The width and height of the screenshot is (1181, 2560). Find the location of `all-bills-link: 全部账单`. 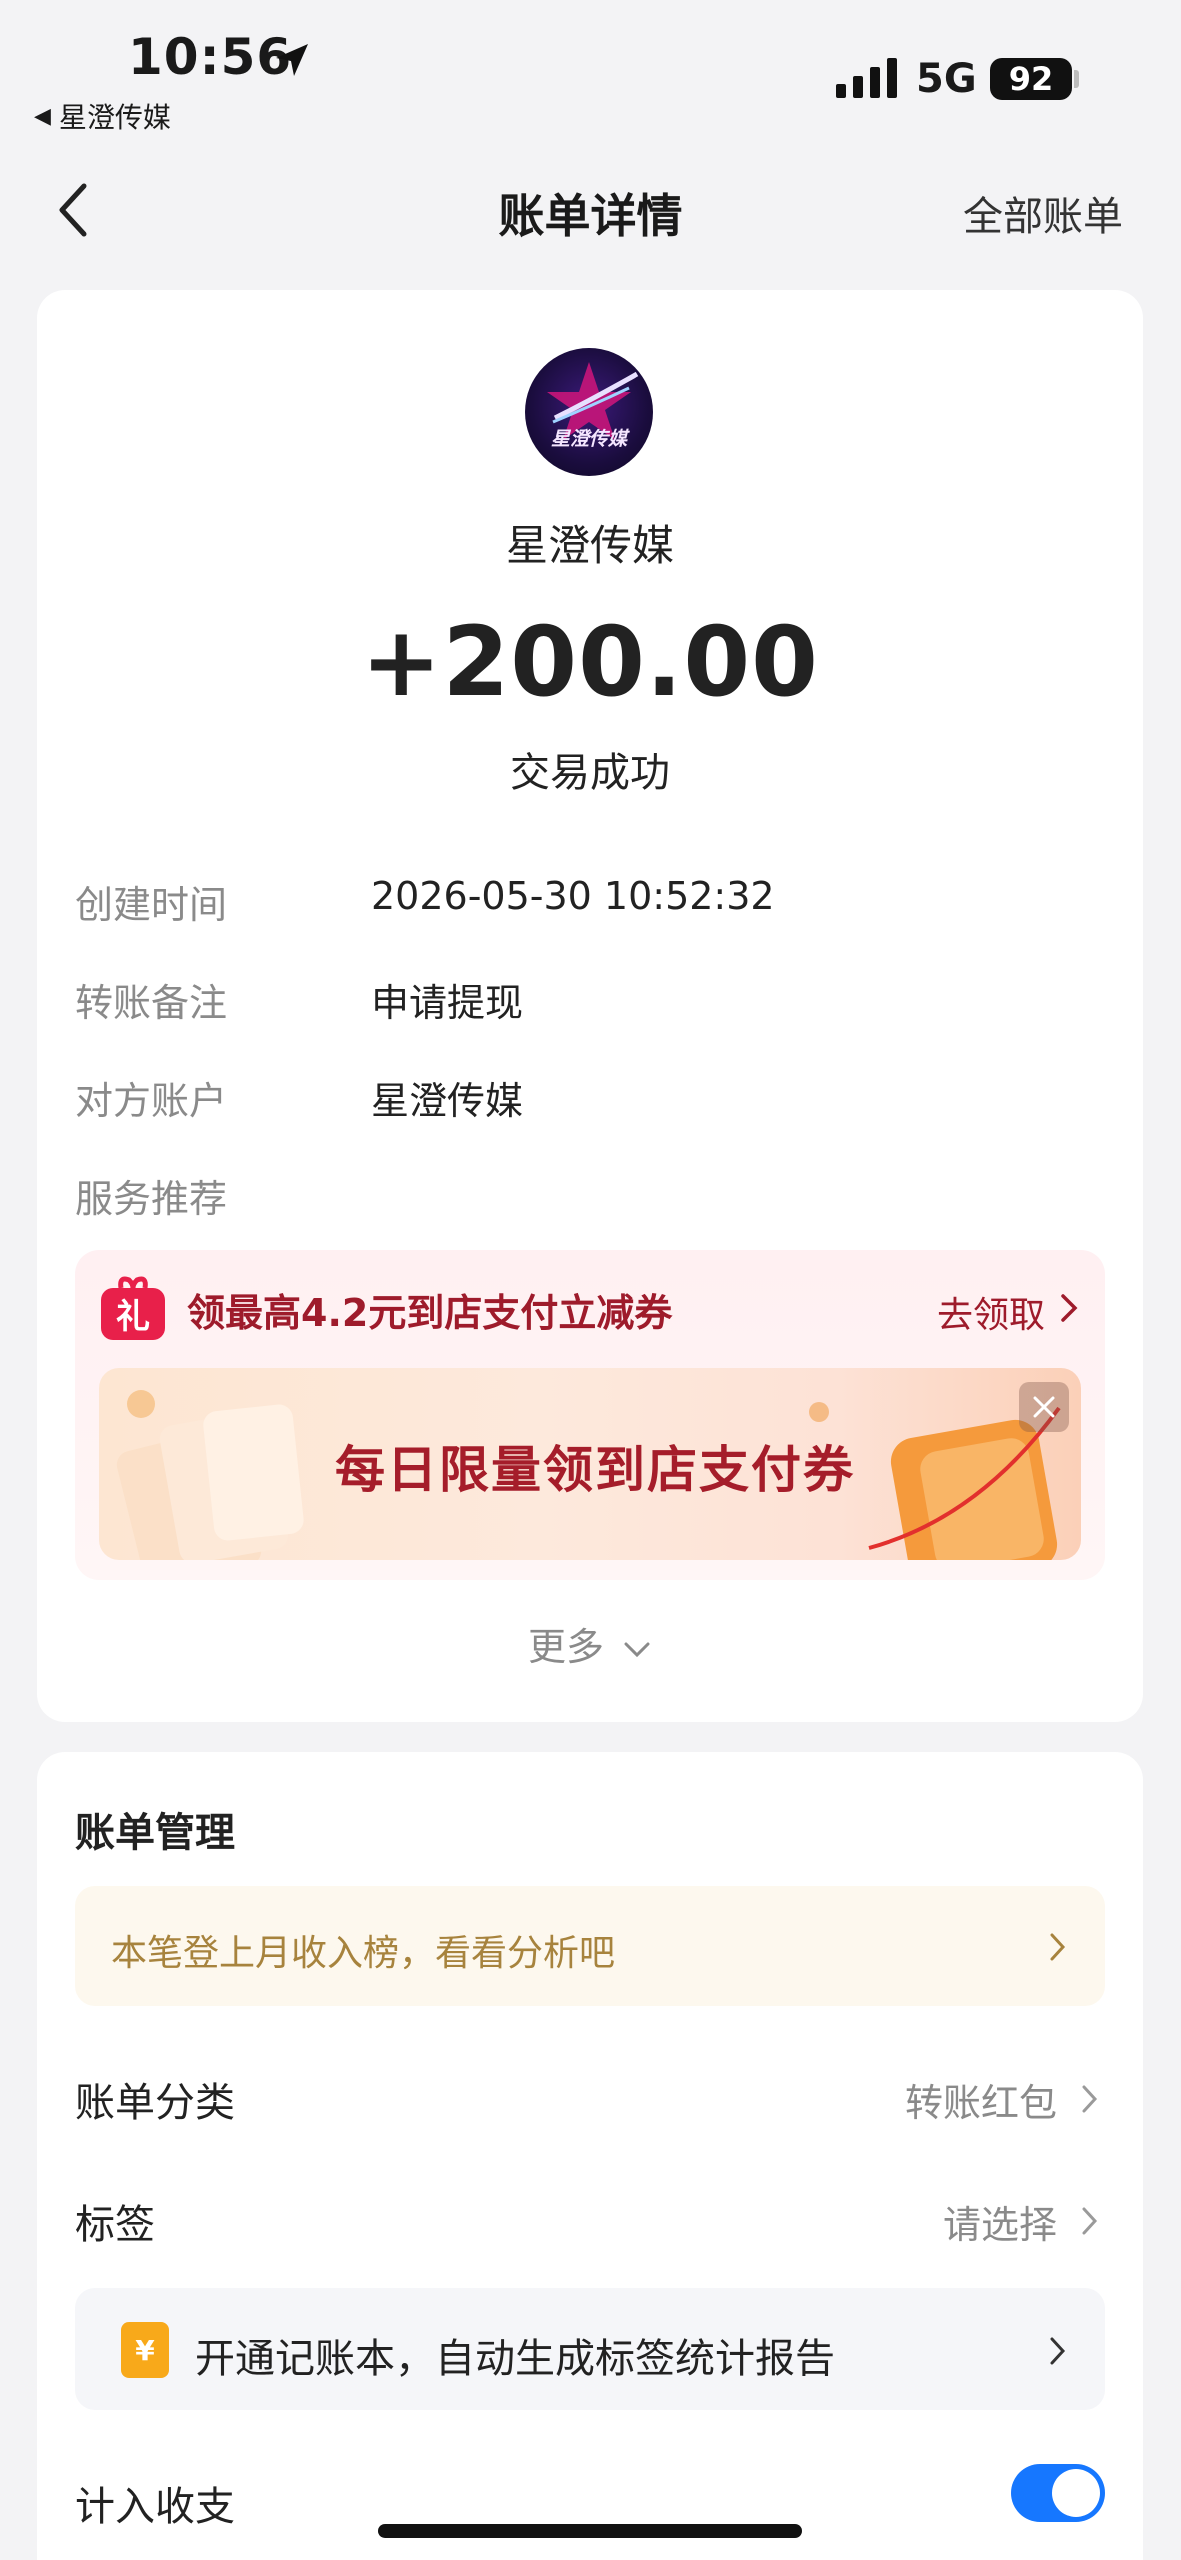

all-bills-link: 全部账单 is located at coordinates (1043, 213).